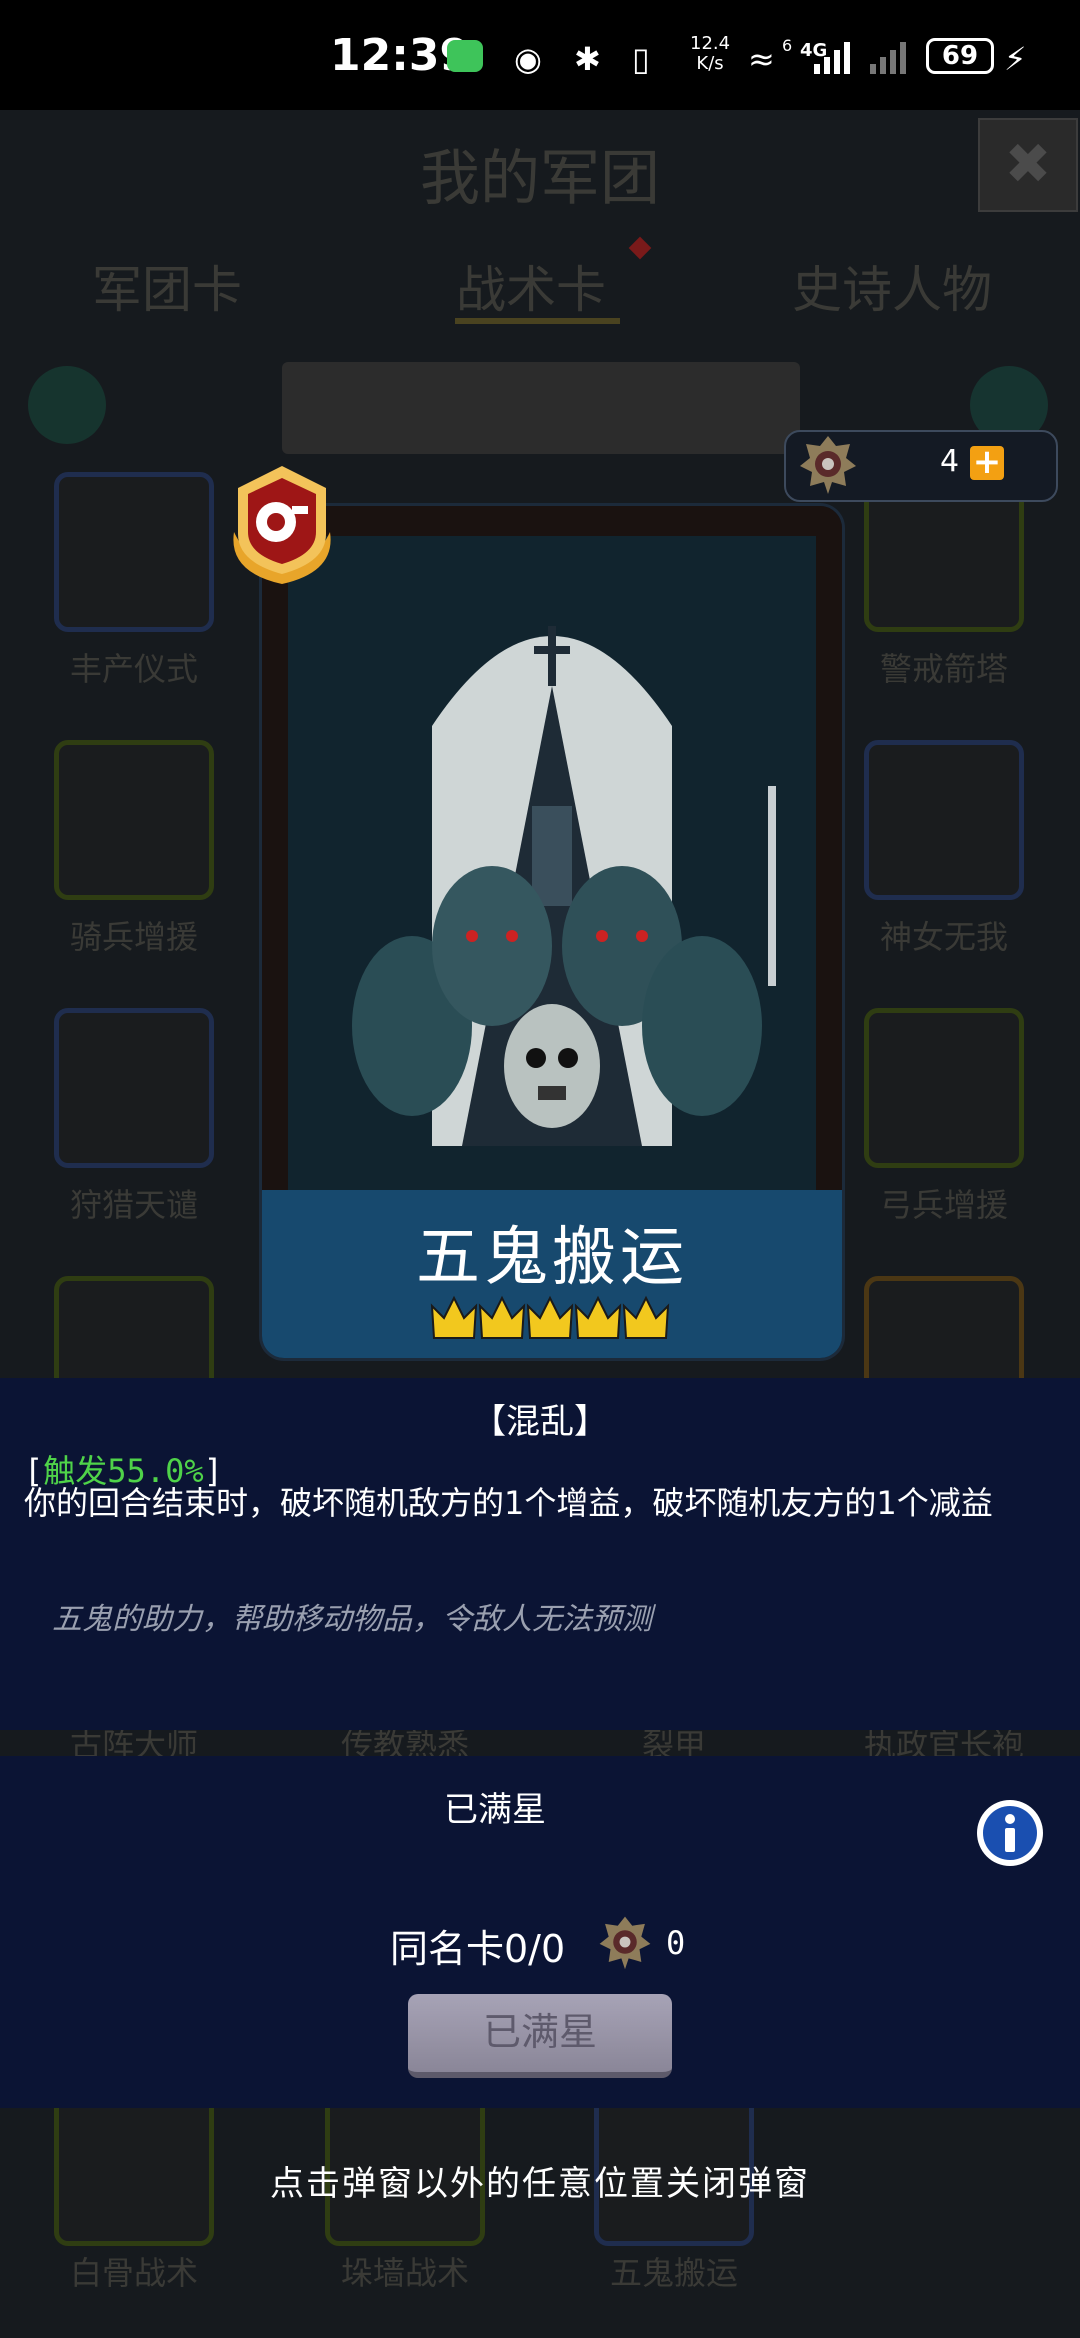  Describe the element at coordinates (465, 56) in the screenshot. I see `wechat-icon` at that location.